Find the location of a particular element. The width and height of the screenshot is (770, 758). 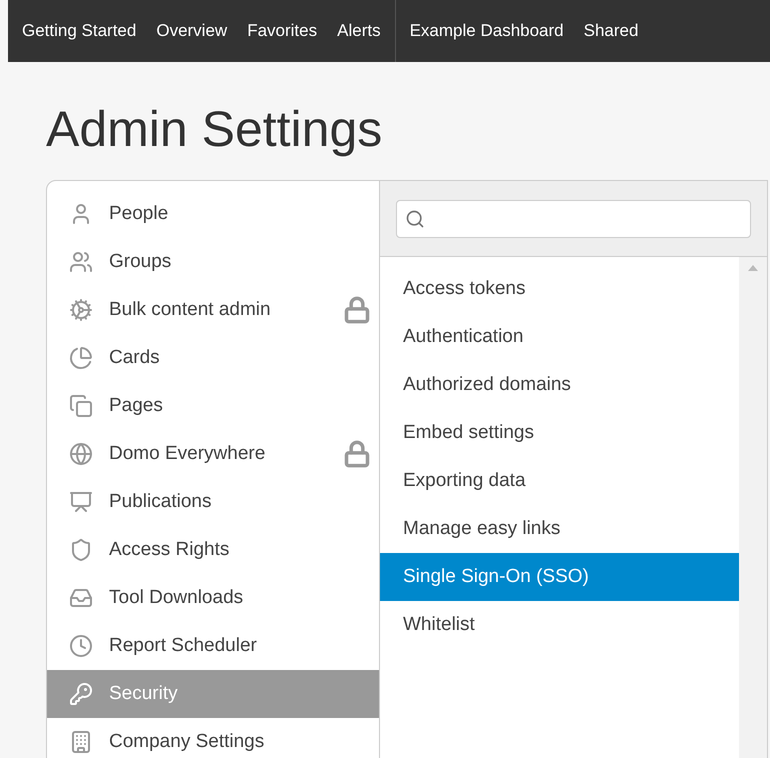

scroll-up-icon is located at coordinates (753, 268).